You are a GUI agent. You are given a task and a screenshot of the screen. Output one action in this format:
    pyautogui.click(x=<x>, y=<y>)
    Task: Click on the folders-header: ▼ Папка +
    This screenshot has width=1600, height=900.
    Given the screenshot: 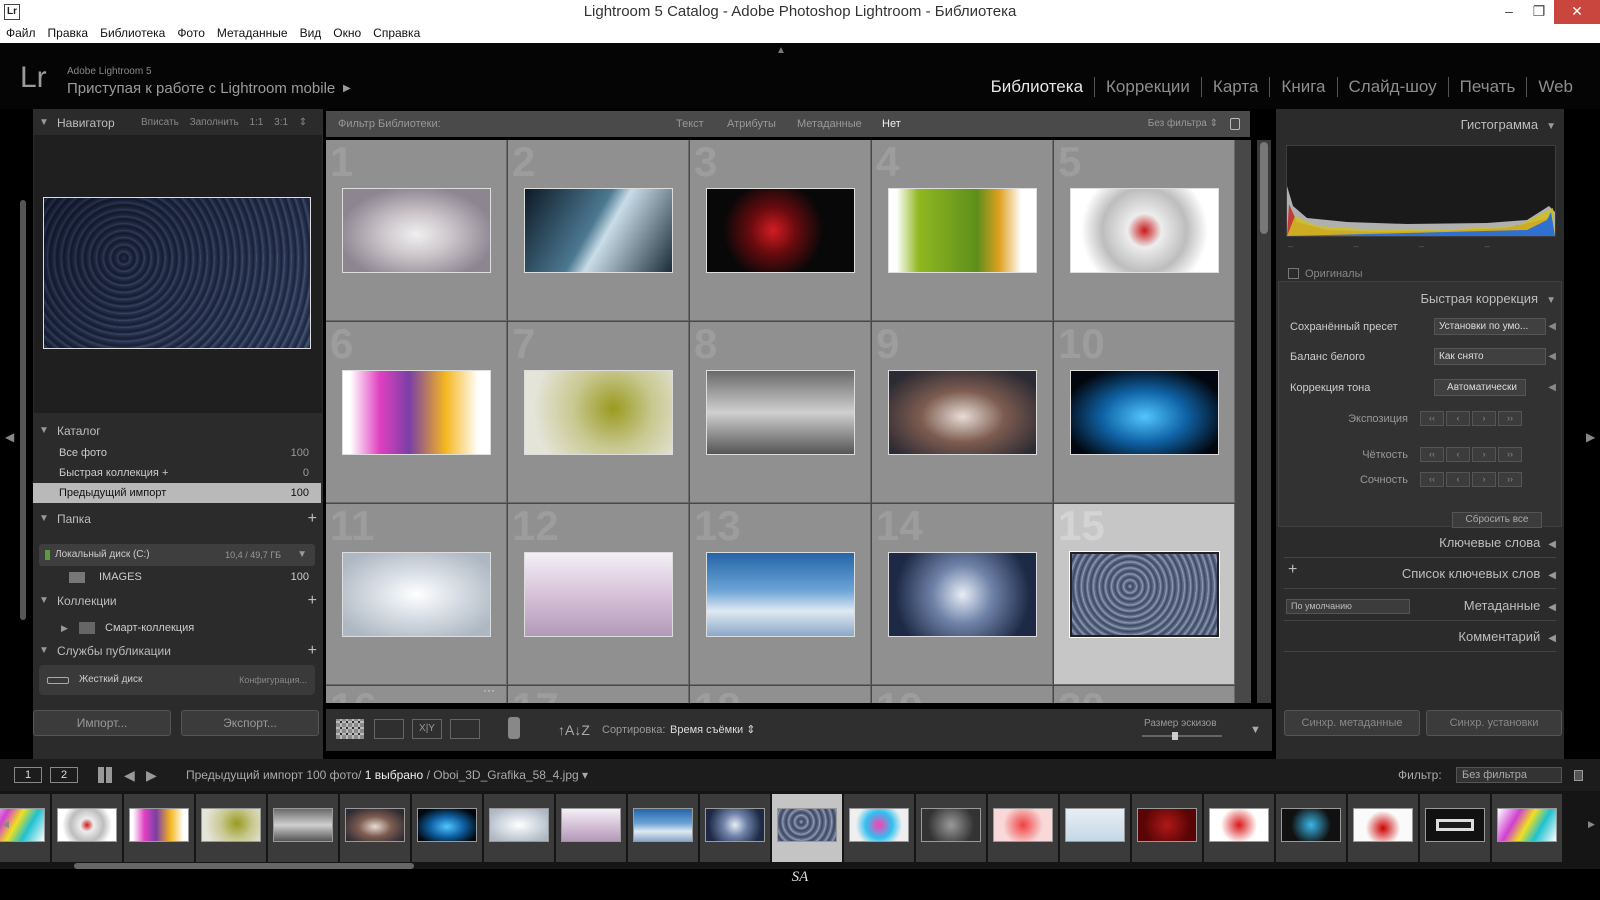 What is the action you would take?
    pyautogui.click(x=178, y=519)
    